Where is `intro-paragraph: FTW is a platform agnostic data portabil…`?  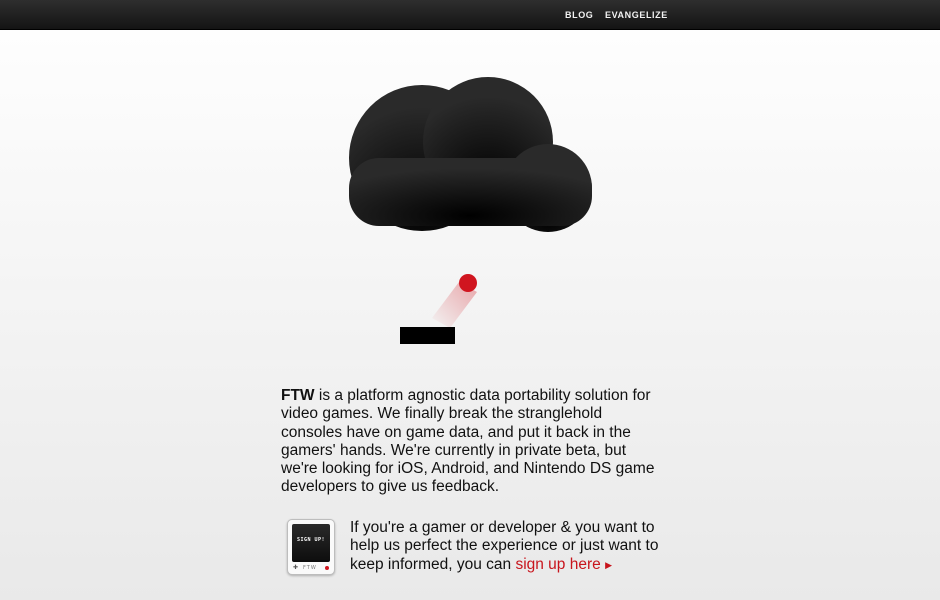
intro-paragraph: FTW is a platform agnostic data portabil… is located at coordinates (473, 442).